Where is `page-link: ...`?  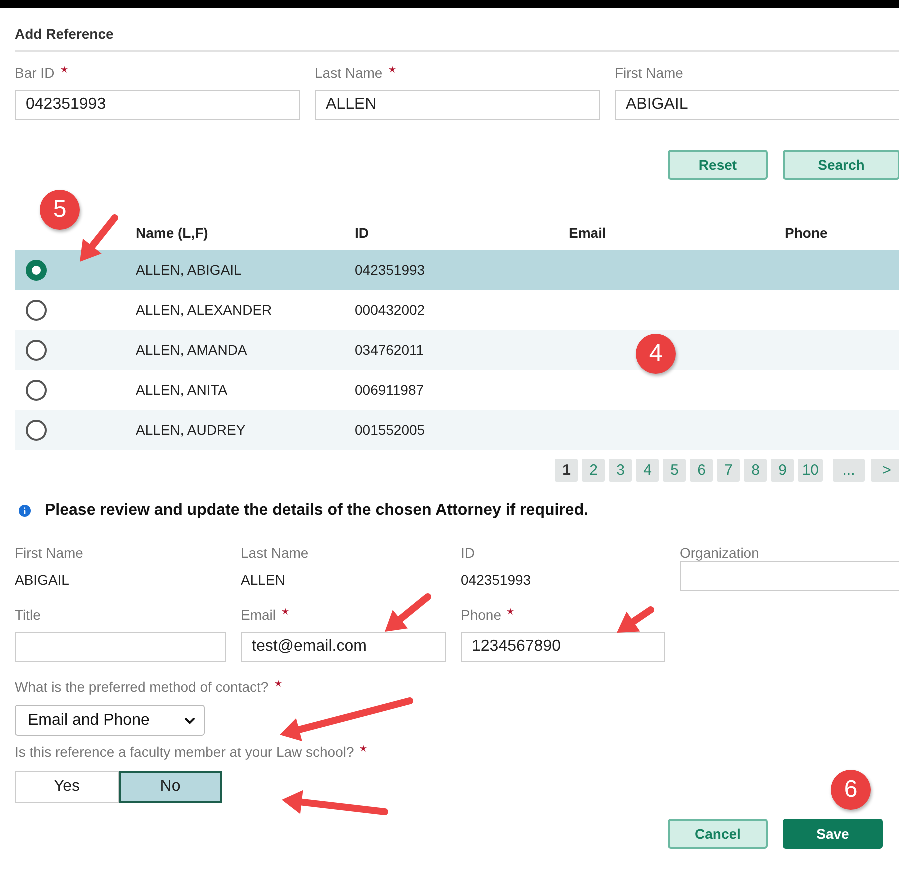 page-link: ... is located at coordinates (849, 470).